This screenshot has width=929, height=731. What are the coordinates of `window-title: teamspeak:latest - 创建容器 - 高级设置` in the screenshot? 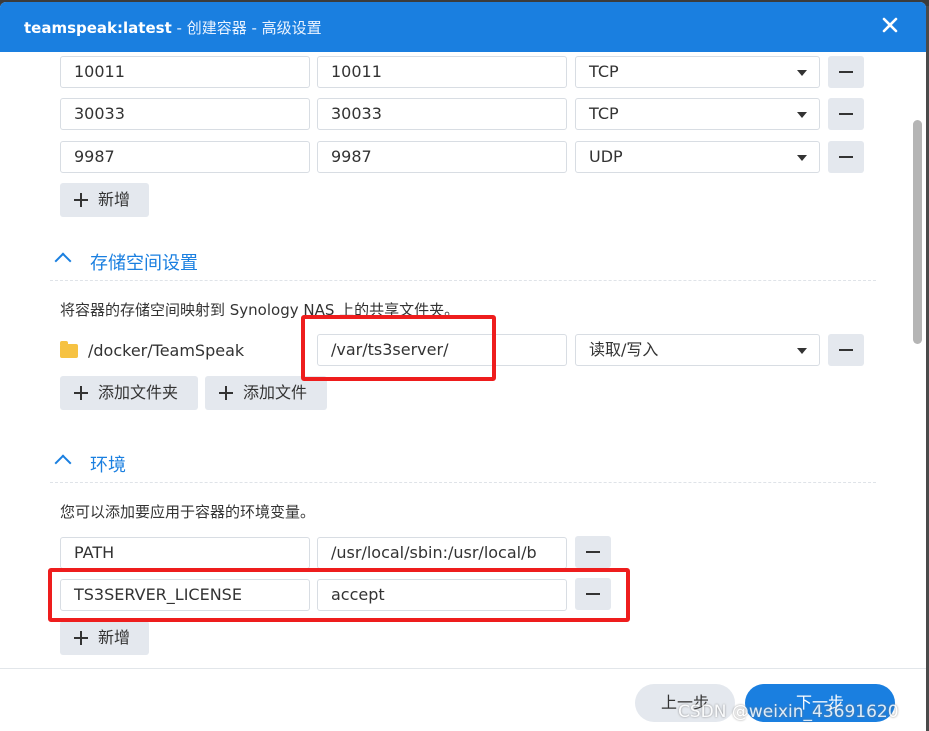 It's located at (173, 27).